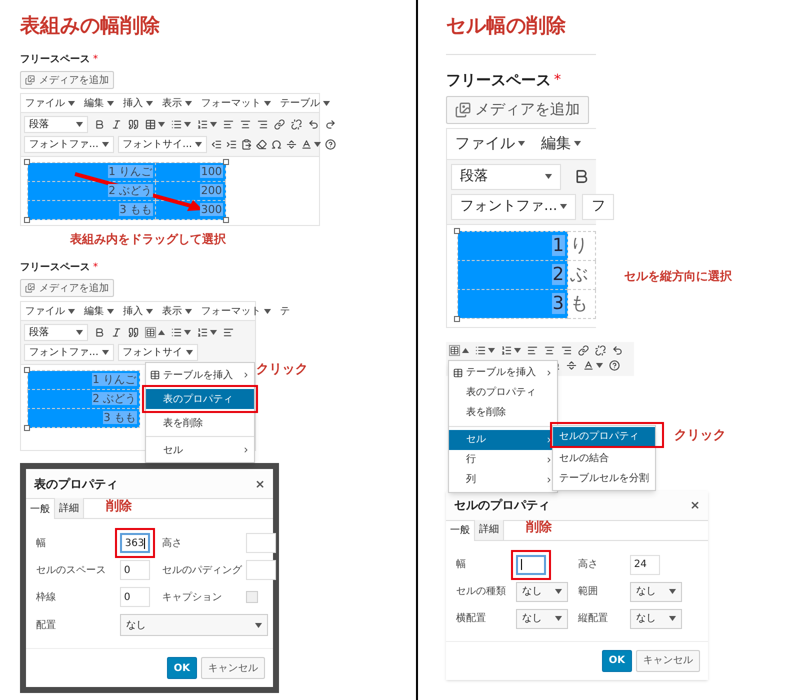 The width and height of the screenshot is (800, 700). What do you see at coordinates (84, 418) in the screenshot?
I see `table-cell: 3 もも` at bounding box center [84, 418].